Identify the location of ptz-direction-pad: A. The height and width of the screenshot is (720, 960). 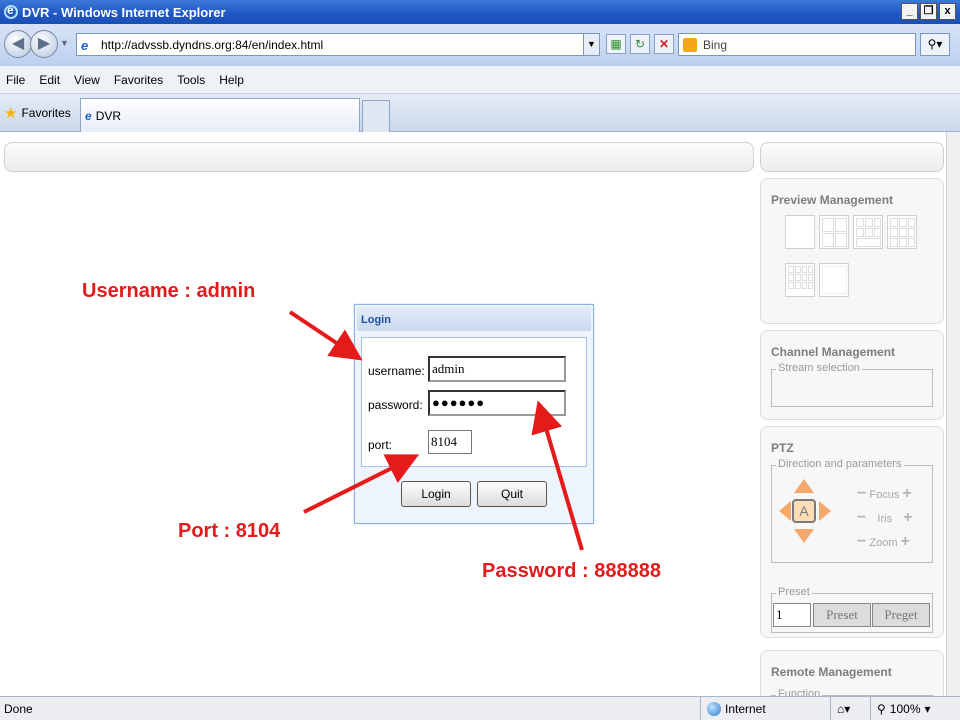
(805, 512).